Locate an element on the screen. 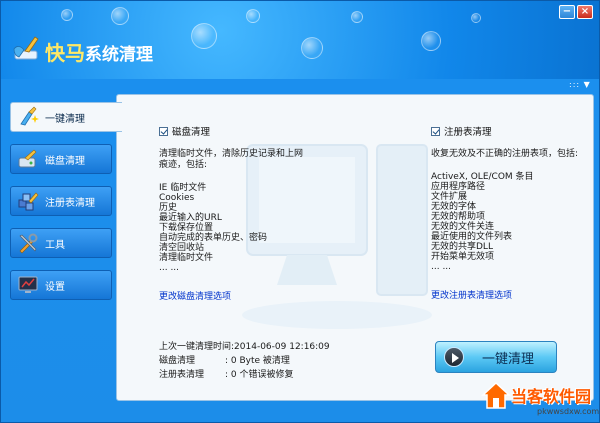 The image size is (600, 423). sidebar-item-disk-clean: 磁盘清理 is located at coordinates (61, 159).